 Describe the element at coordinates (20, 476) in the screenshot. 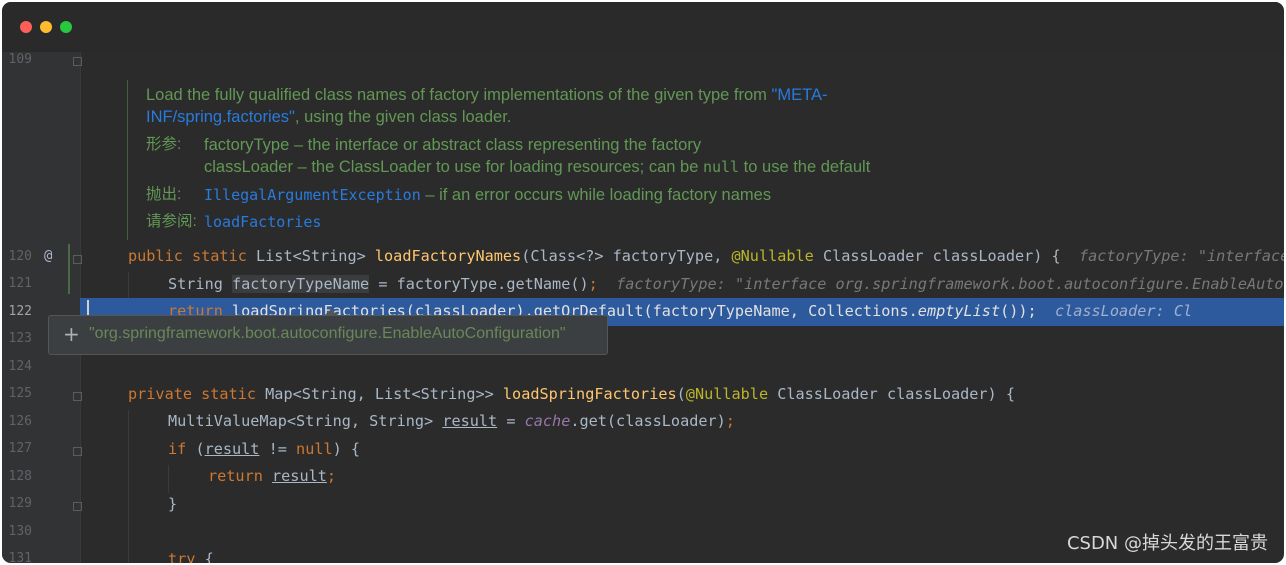

I see `line-number: 128` at that location.